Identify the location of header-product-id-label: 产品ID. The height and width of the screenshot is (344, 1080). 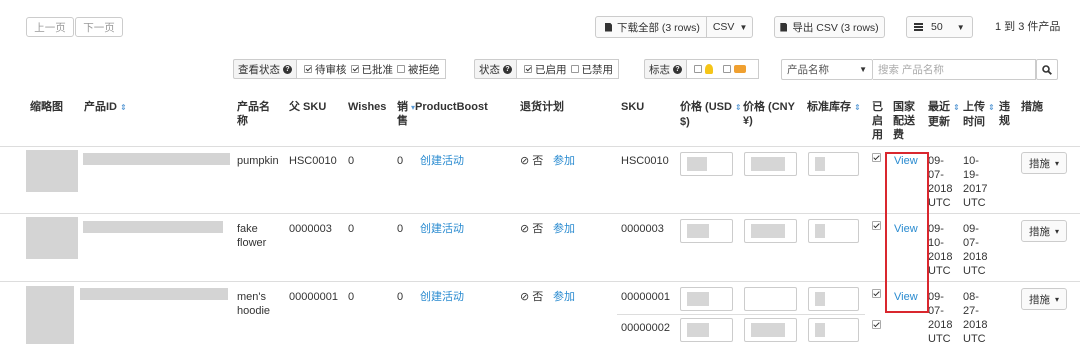
(100, 107).